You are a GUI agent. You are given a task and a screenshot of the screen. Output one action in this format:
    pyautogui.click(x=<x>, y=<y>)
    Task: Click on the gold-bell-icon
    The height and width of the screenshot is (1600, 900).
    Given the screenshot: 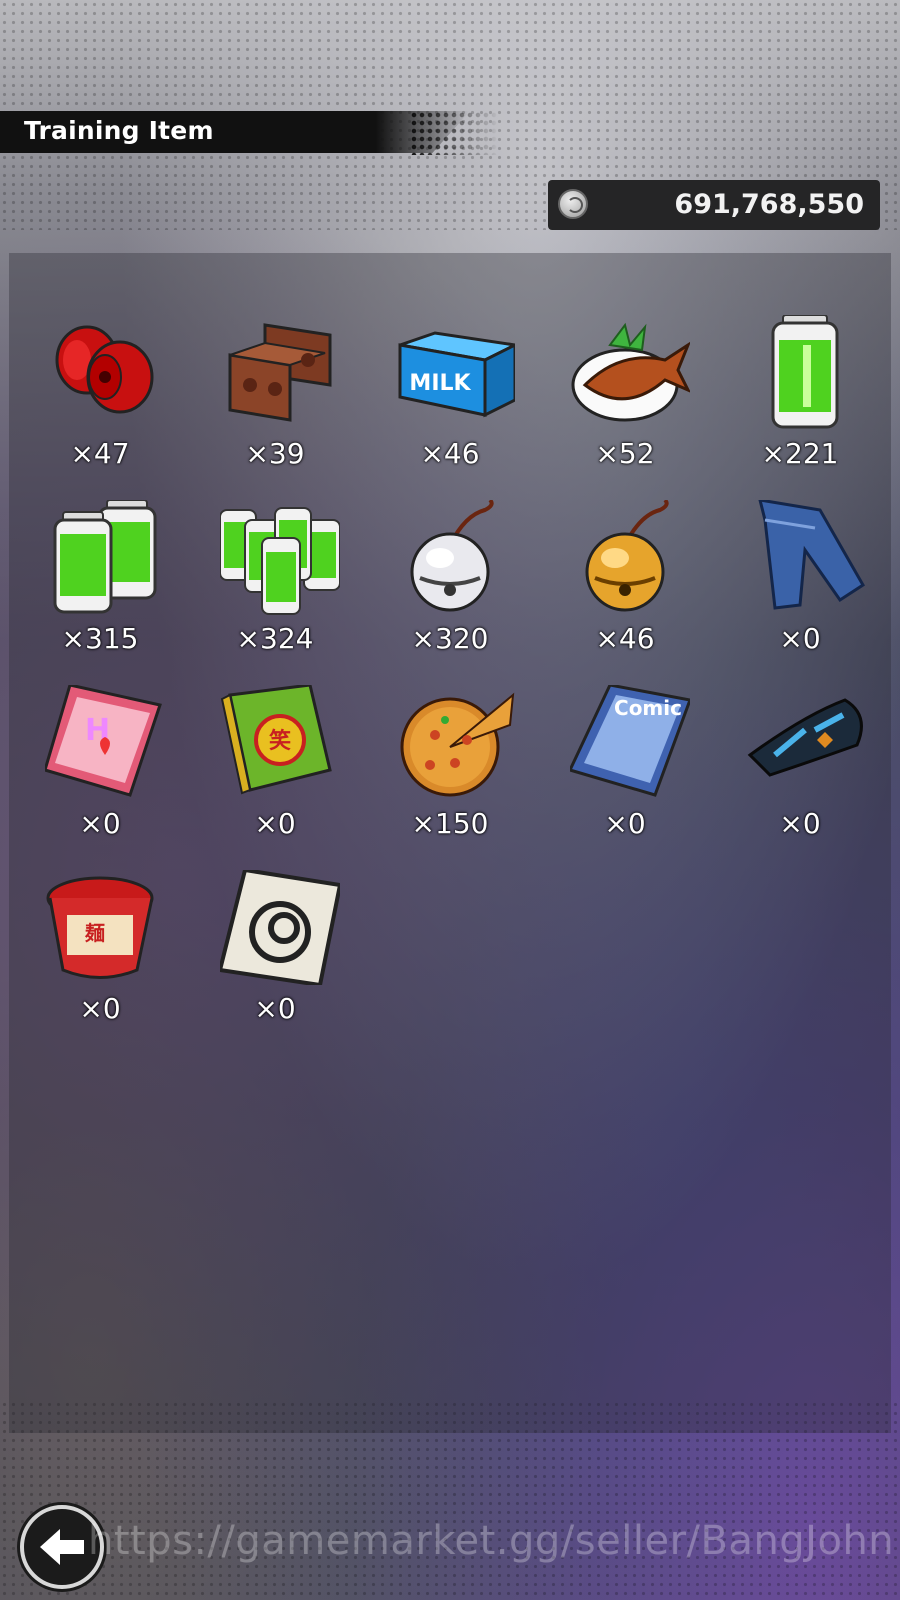 What is the action you would take?
    pyautogui.click(x=627, y=556)
    